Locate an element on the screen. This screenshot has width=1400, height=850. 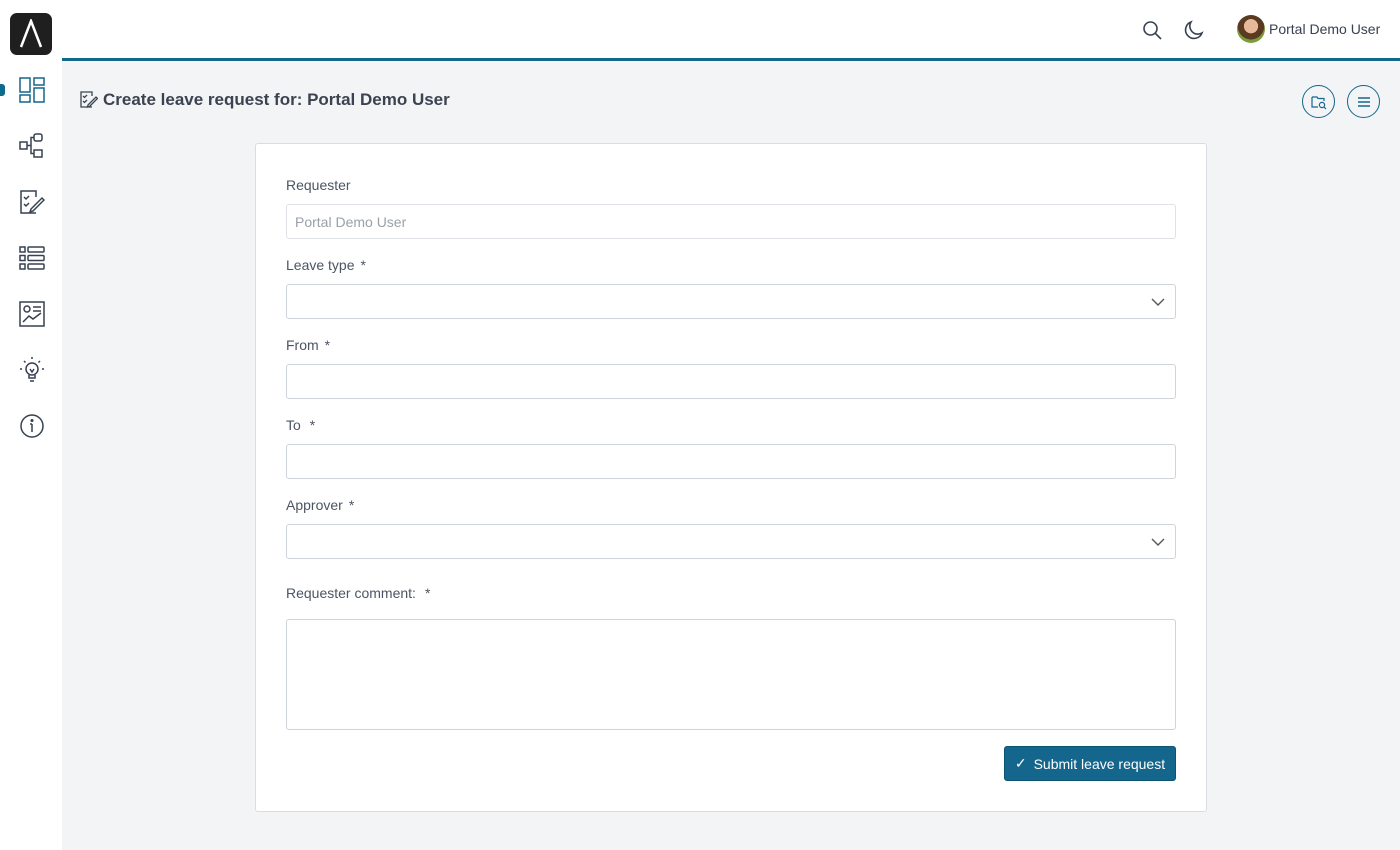
dashboard-icon is located at coordinates (32, 90).